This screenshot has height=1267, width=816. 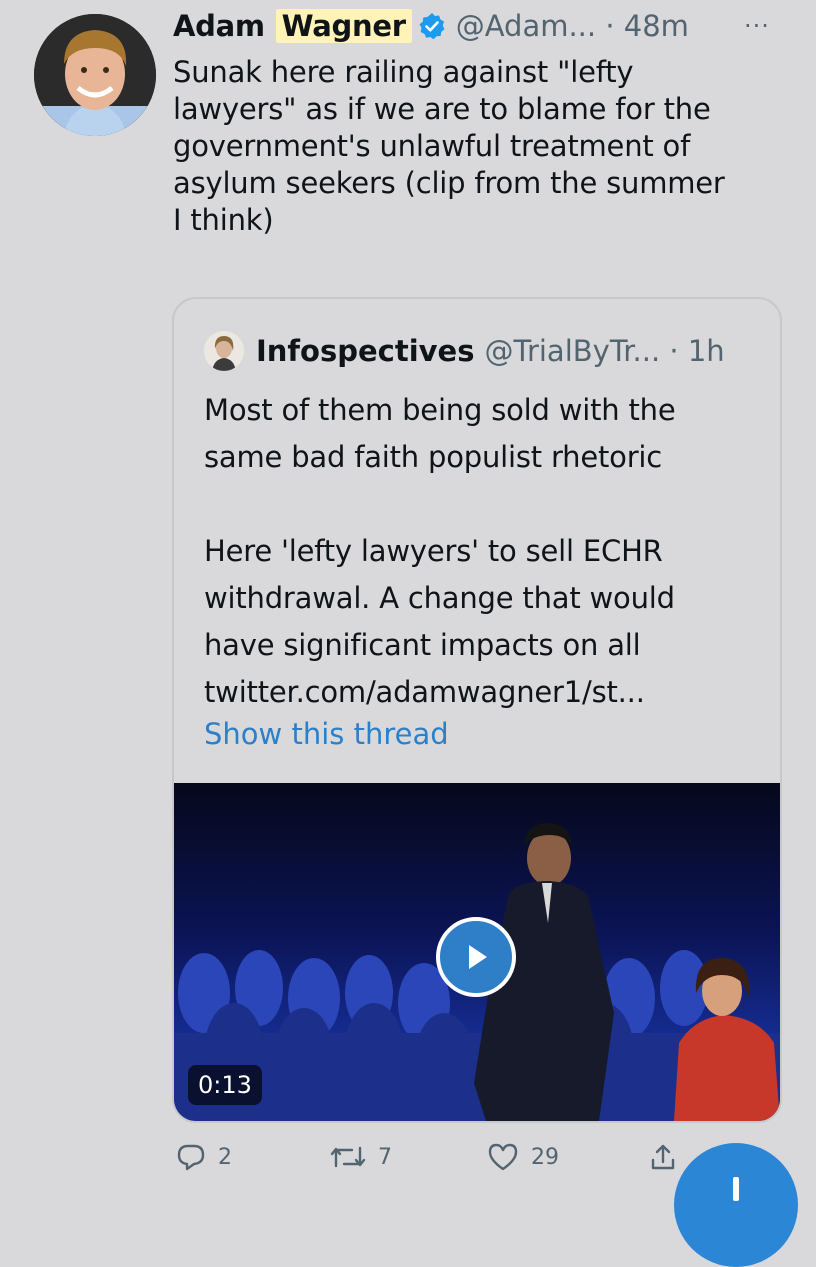 I want to click on reply-icon, so click(x=191, y=1157).